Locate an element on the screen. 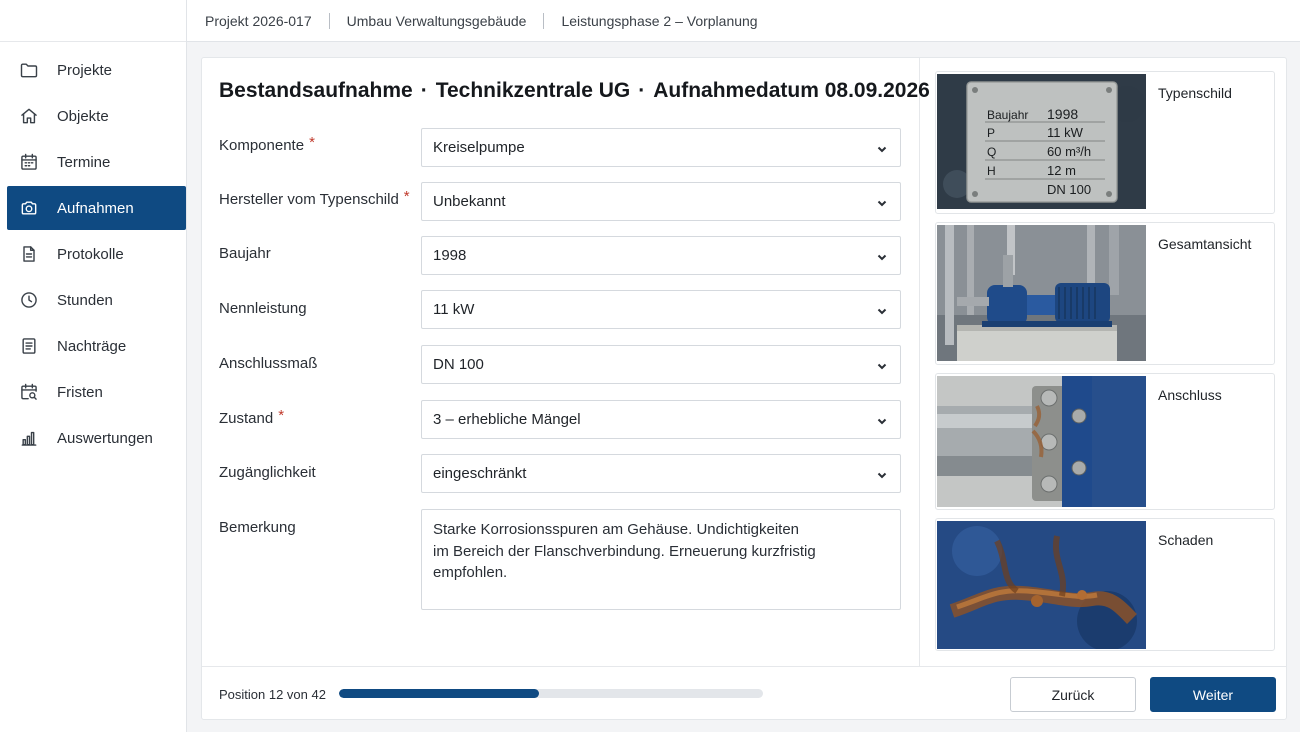  svg-text: 12 m is located at coordinates (1061, 170).